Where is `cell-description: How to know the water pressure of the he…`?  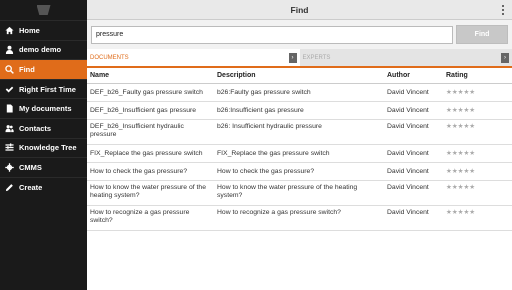 cell-description: How to know the water pressure of the he… is located at coordinates (299, 193).